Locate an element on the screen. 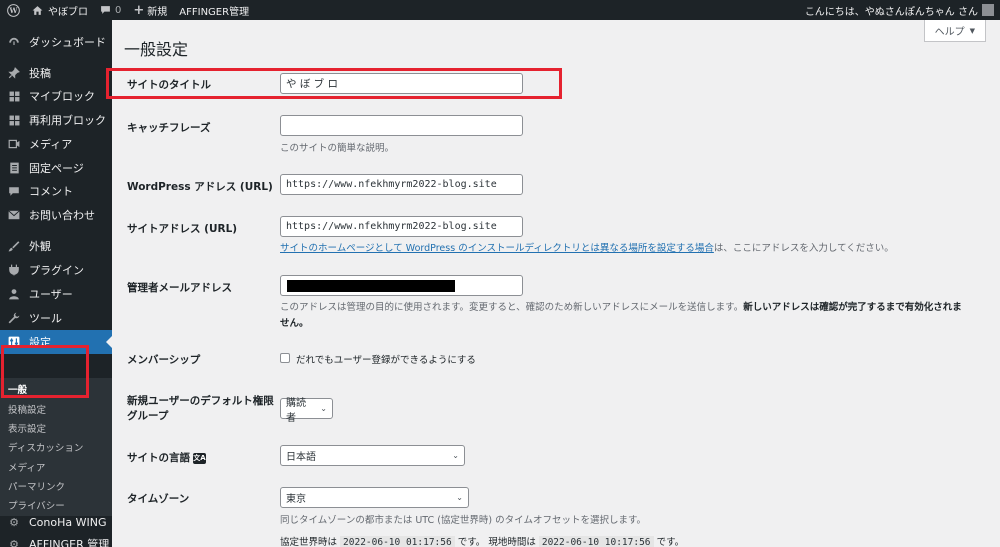  sidebar-item-label: ユーザー is located at coordinates (51, 294).